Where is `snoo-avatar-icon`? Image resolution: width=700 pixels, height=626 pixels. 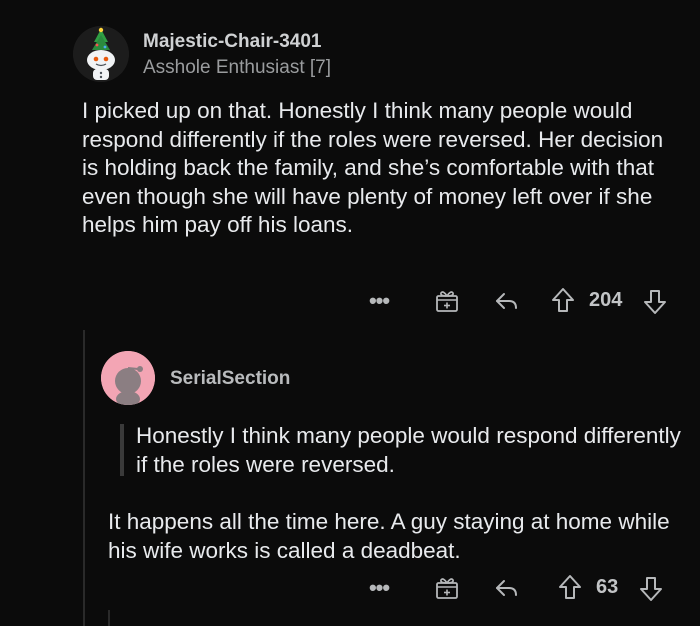
snoo-avatar-icon is located at coordinates (128, 378).